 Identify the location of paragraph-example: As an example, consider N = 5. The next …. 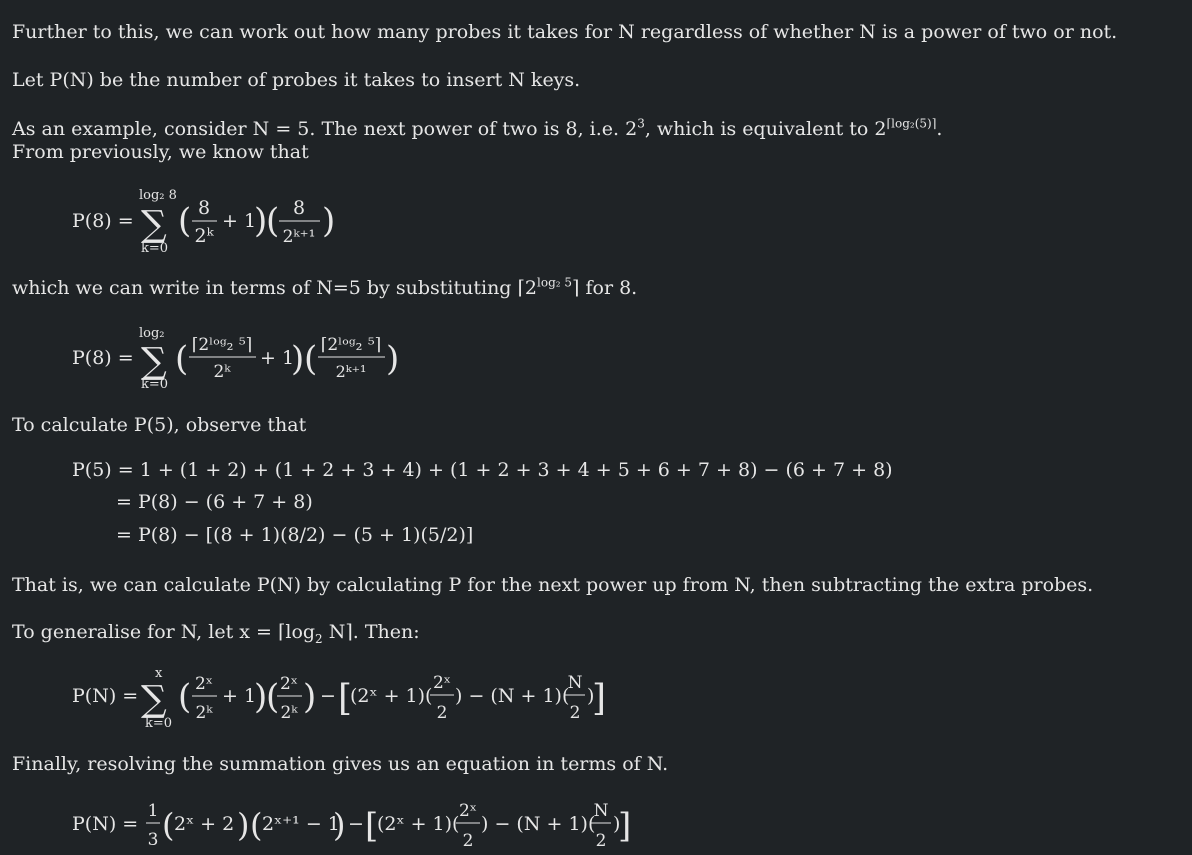
(477, 129).